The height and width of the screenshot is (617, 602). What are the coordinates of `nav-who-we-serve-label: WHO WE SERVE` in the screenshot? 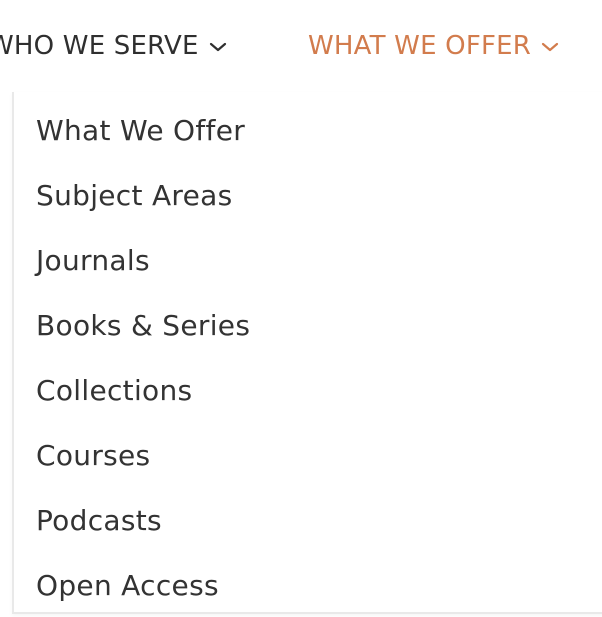 It's located at (99, 46).